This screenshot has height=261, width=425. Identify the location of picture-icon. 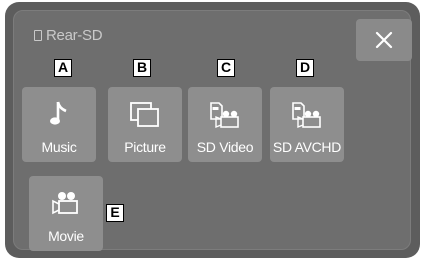
(144, 114).